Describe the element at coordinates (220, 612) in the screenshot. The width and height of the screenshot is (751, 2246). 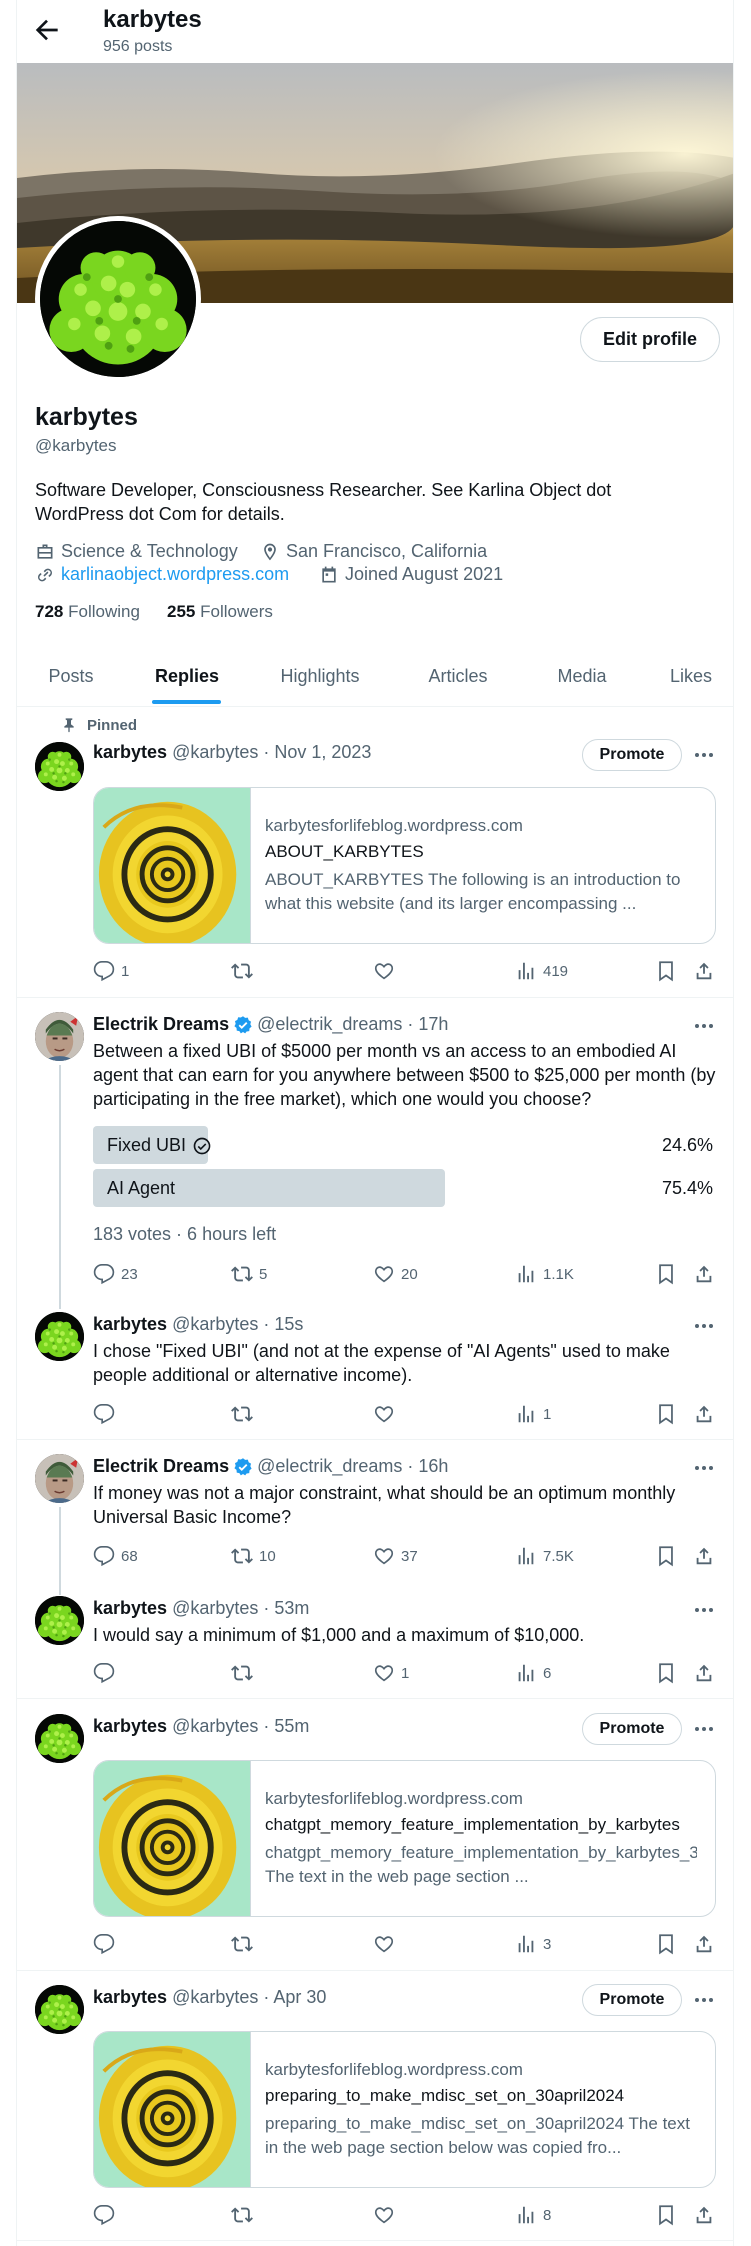
I see `followers-link: 255 Followers` at that location.